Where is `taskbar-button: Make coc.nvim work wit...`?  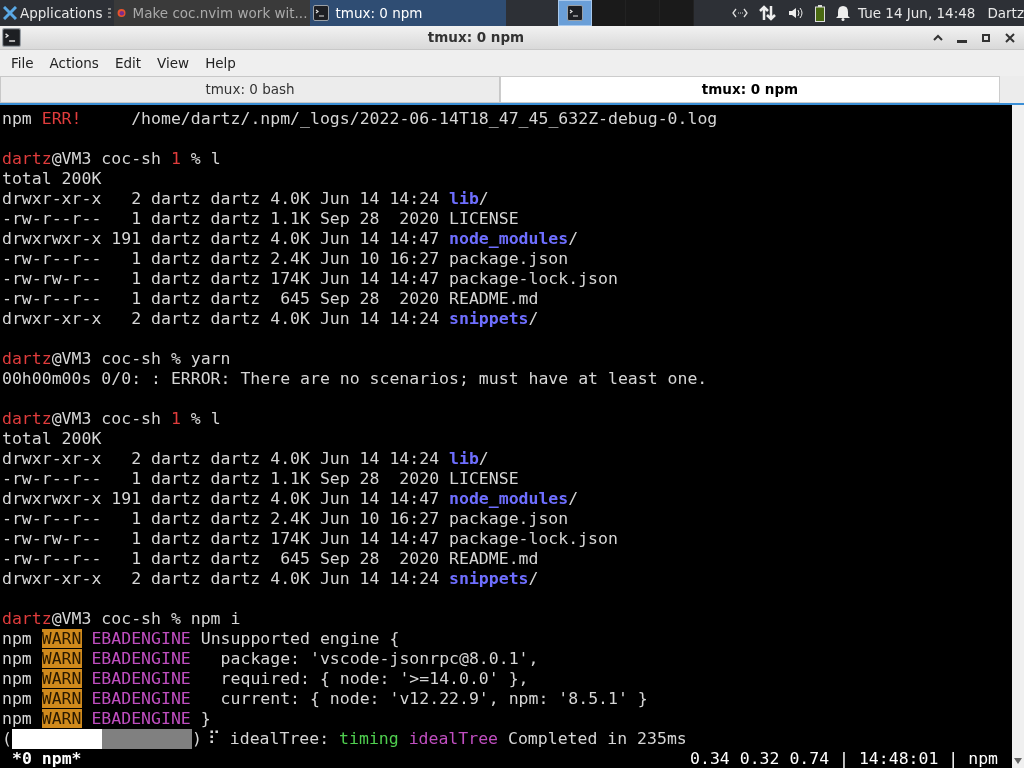 taskbar-button: Make coc.nvim work wit... is located at coordinates (212, 13).